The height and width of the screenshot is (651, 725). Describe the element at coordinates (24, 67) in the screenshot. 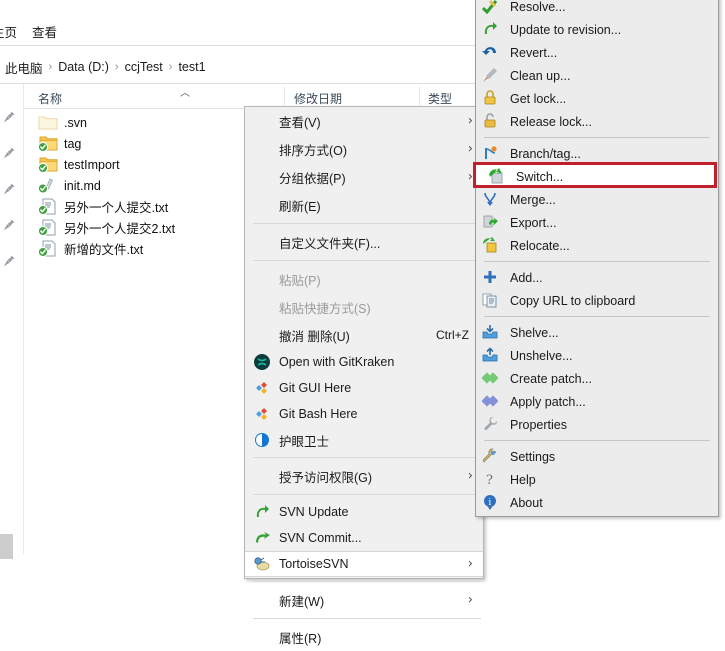

I see `breadcrumb-item-0: 此电脑` at that location.